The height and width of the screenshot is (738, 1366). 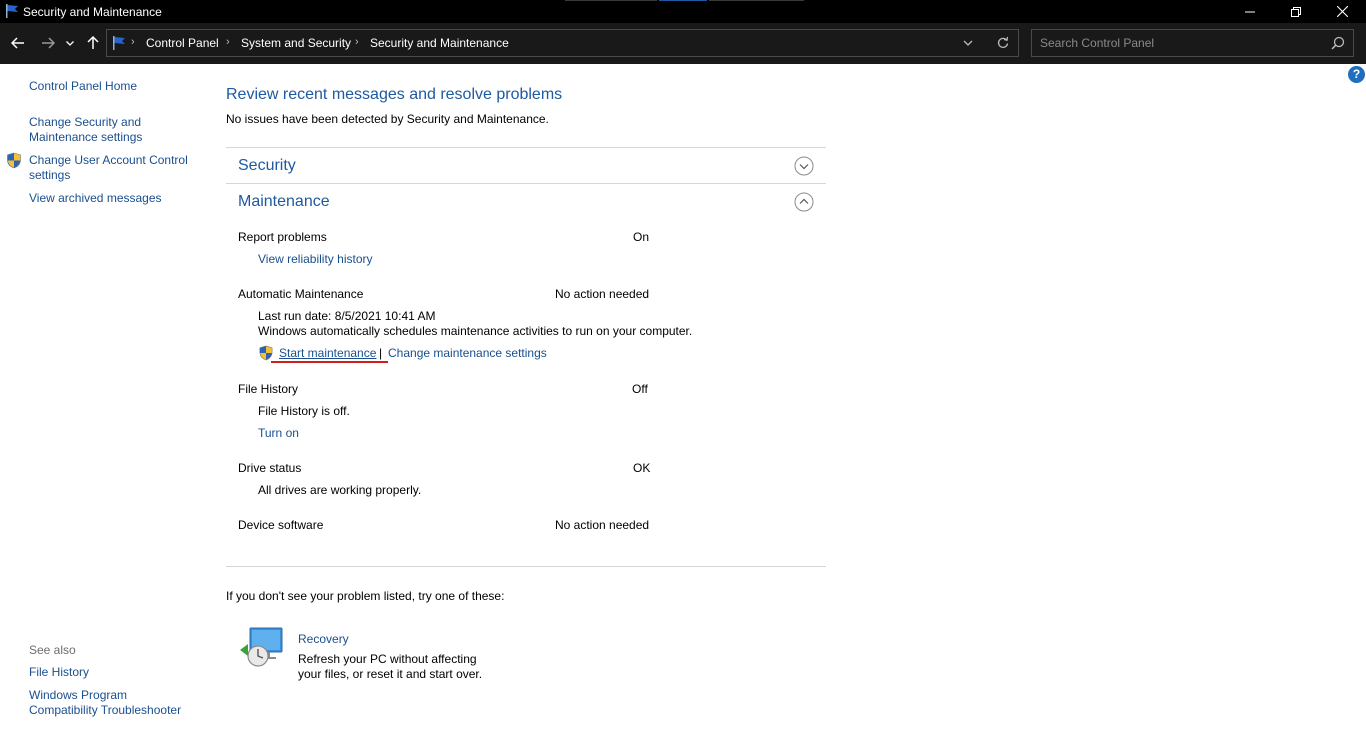 I want to click on maintenance-section-header: Maintenance, so click(x=284, y=202).